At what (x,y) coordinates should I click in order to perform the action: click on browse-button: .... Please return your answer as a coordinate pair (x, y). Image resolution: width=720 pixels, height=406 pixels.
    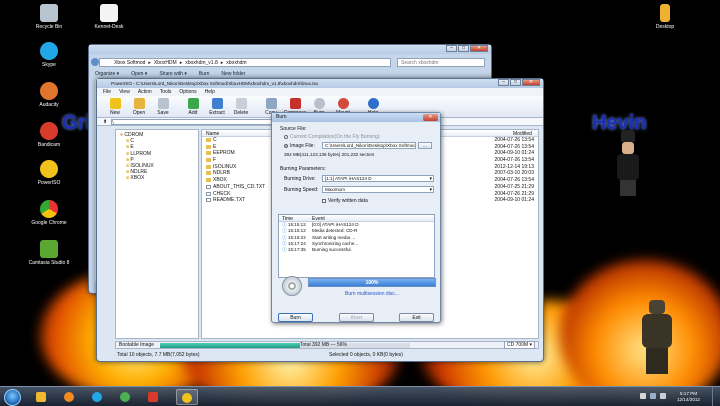
    Looking at the image, I should click on (425, 145).